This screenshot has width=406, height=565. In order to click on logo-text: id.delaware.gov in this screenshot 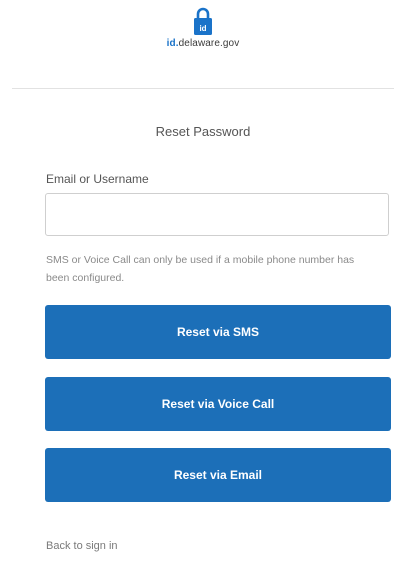, I will do `click(203, 43)`.